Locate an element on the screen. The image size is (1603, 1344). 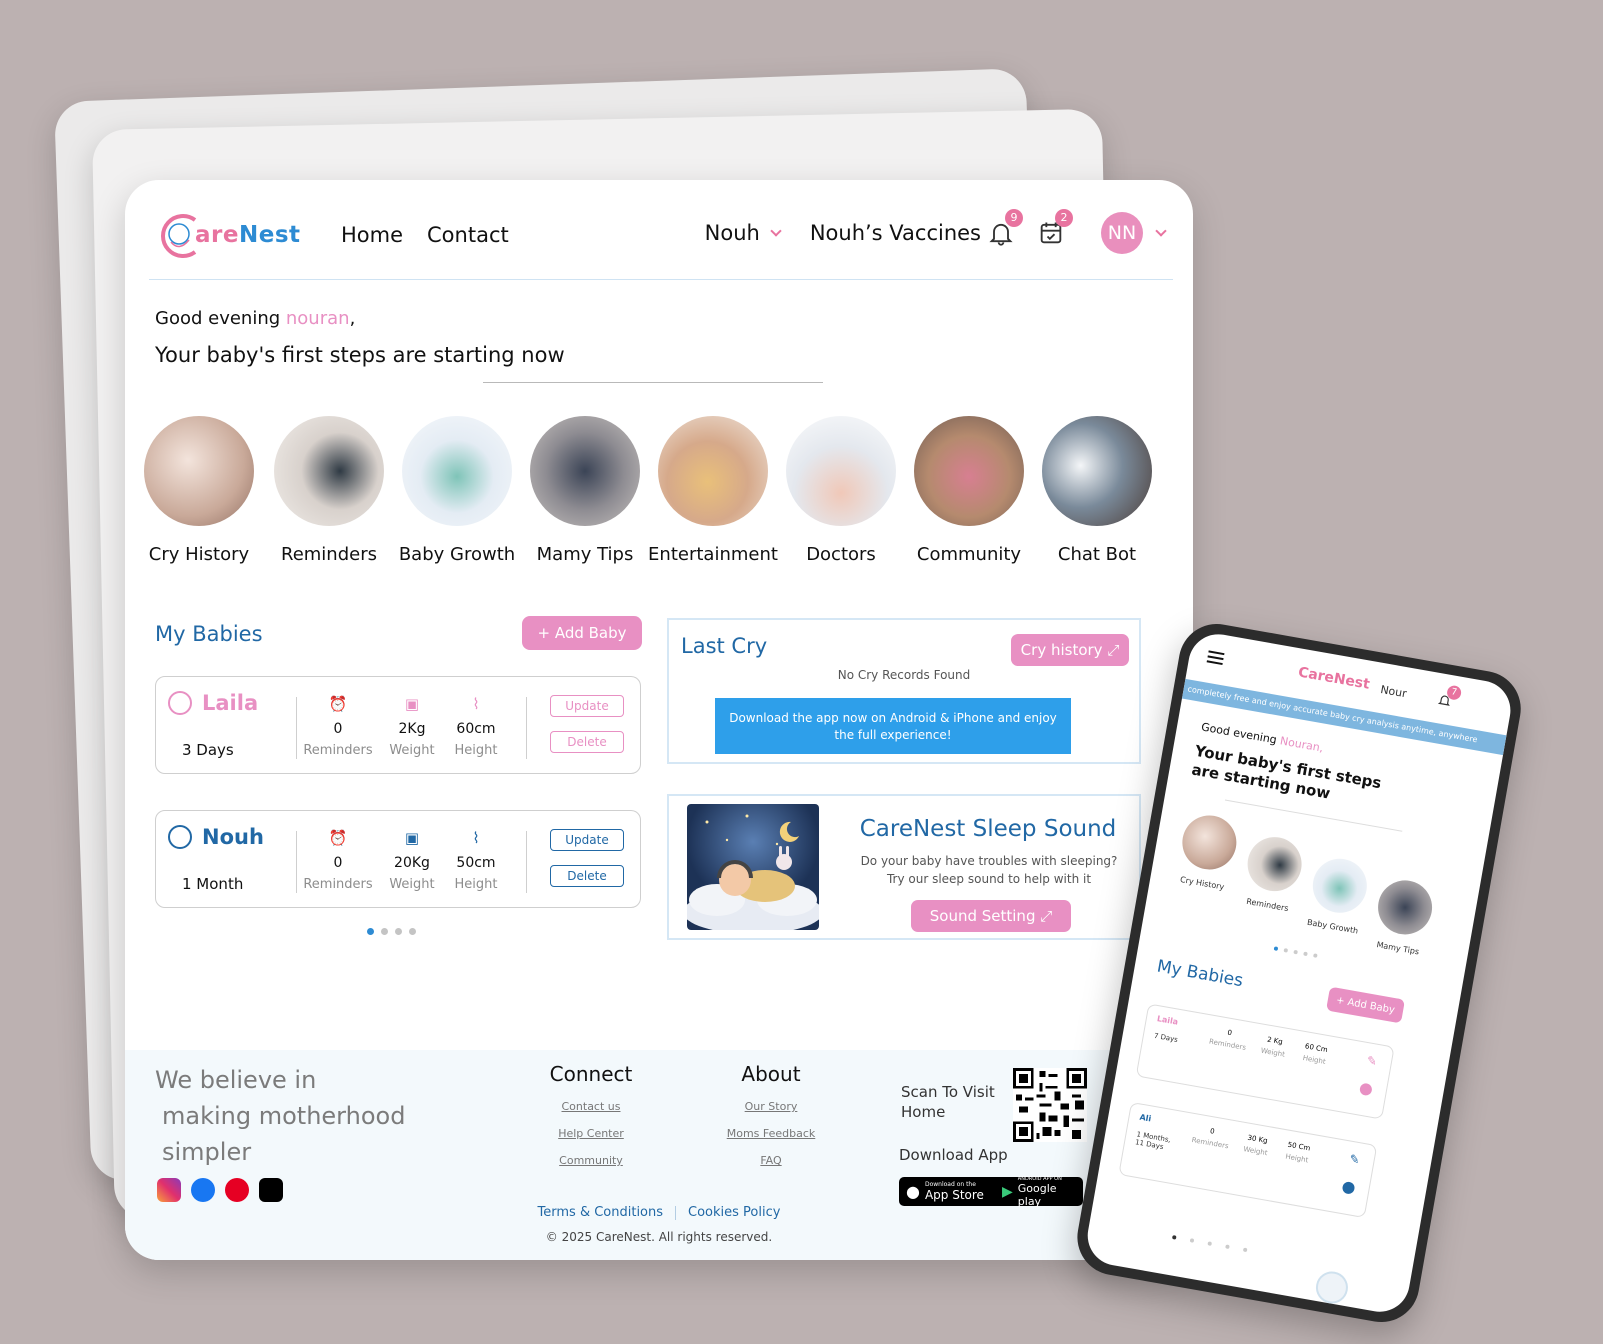
social-links is located at coordinates (220, 1190).